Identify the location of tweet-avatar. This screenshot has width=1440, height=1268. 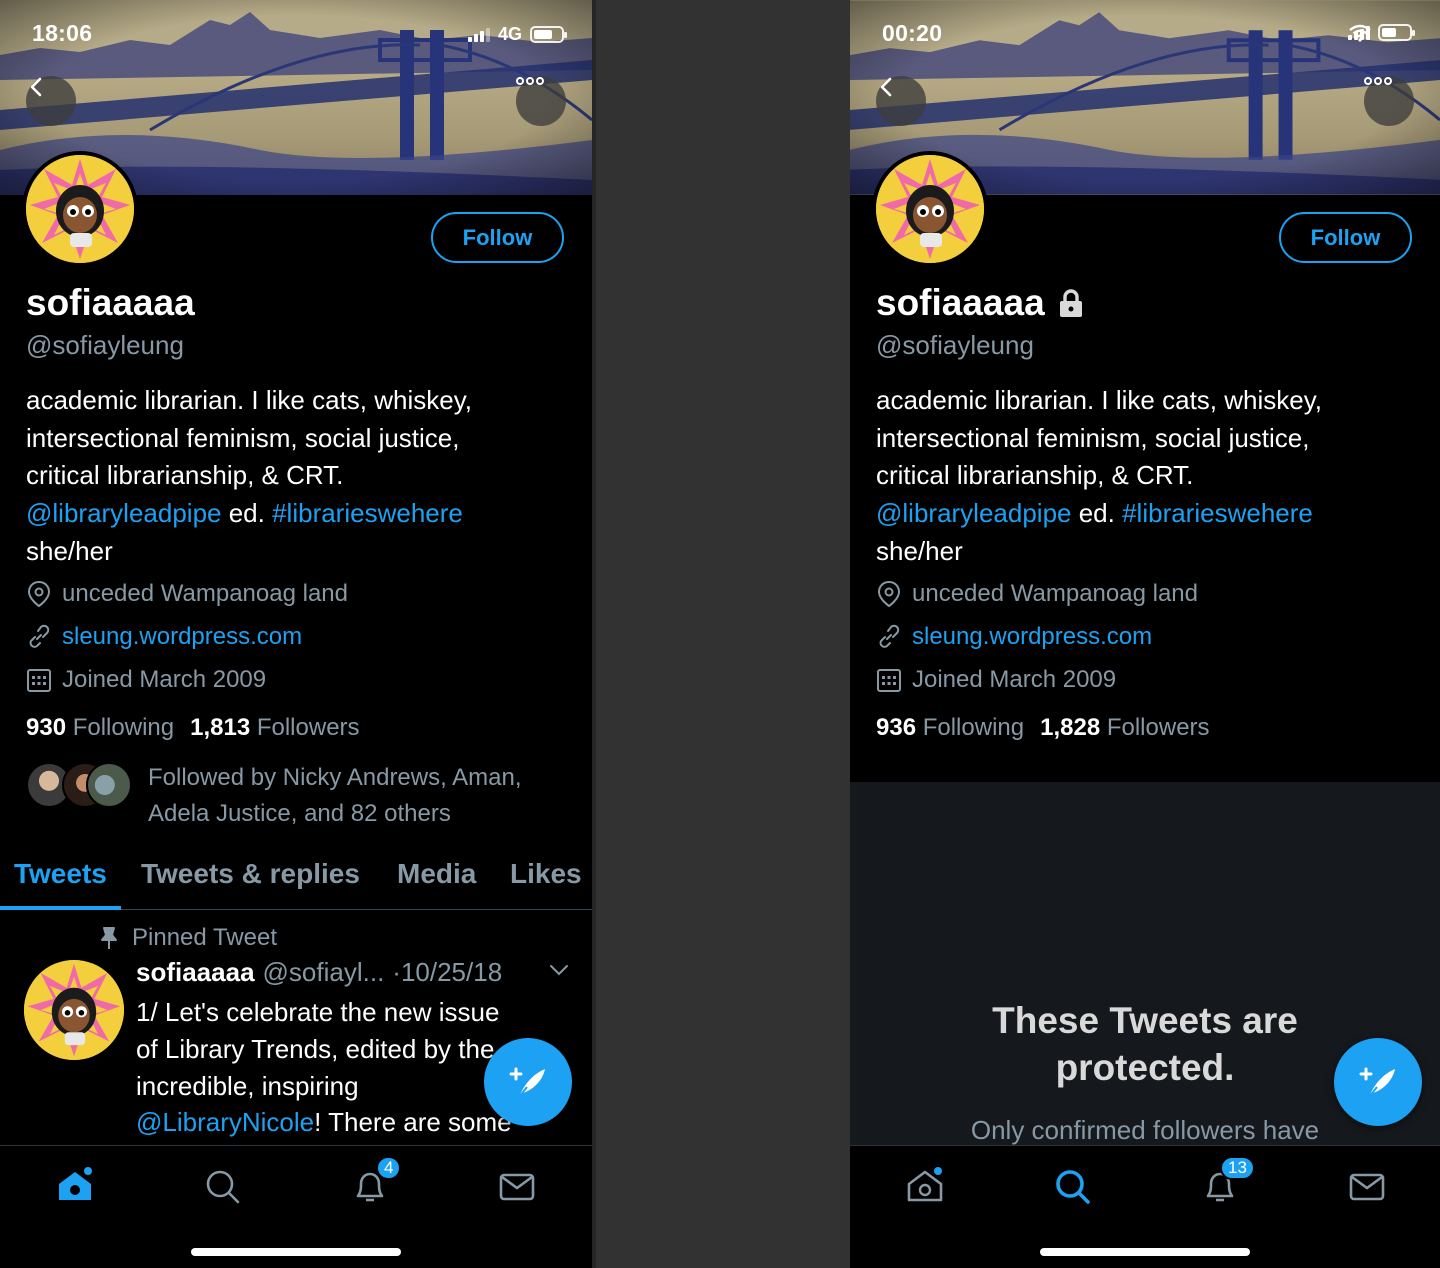
(74, 1010).